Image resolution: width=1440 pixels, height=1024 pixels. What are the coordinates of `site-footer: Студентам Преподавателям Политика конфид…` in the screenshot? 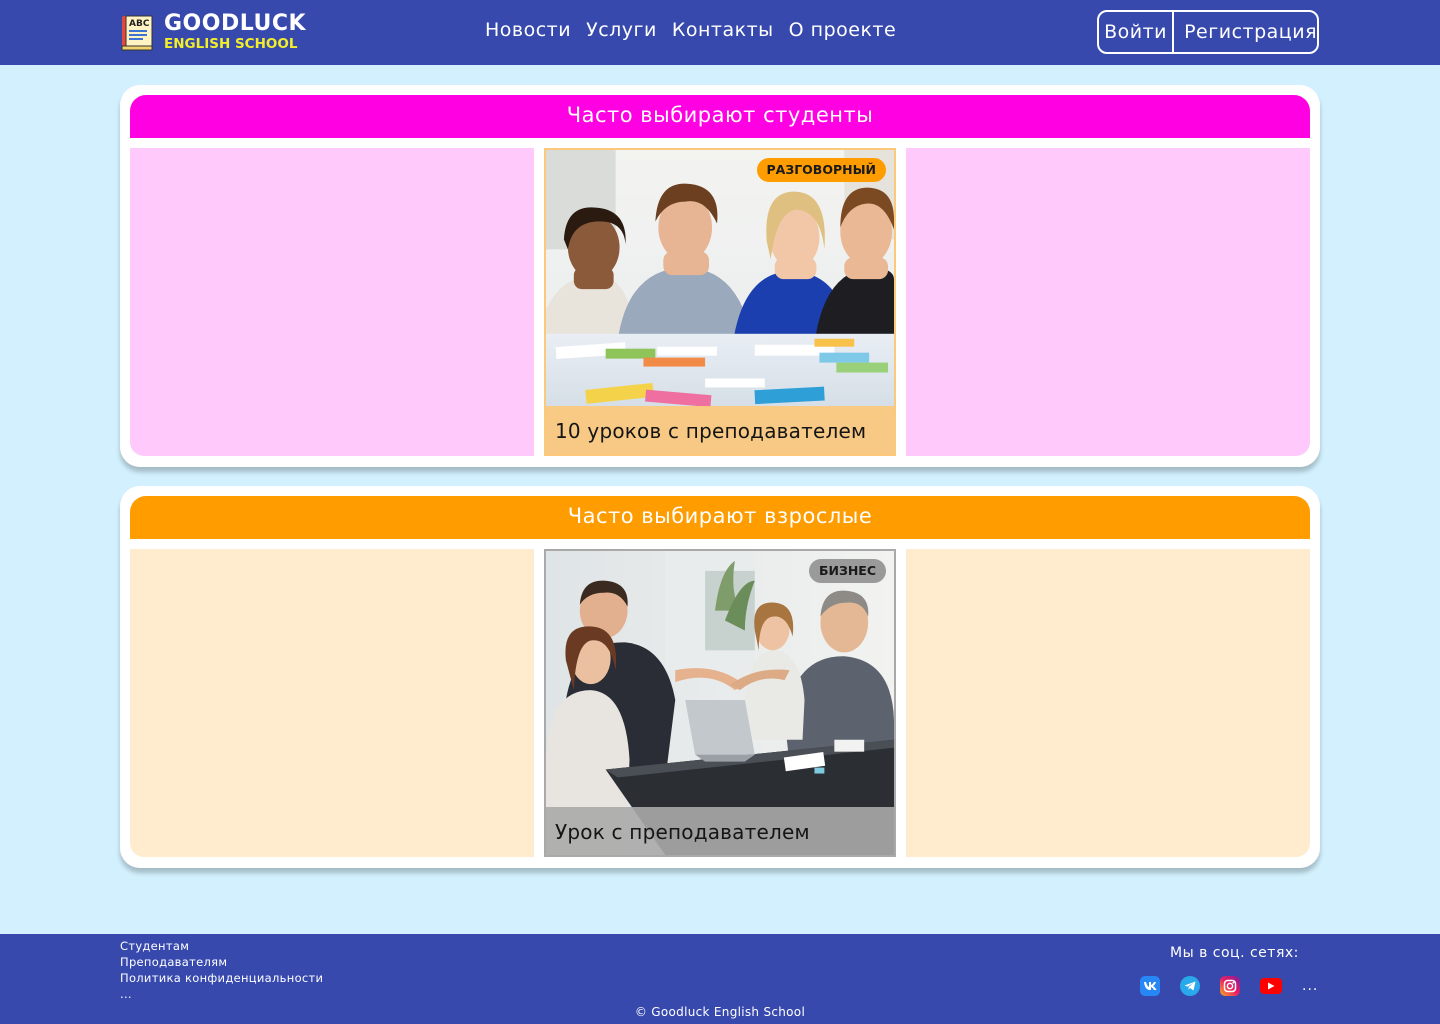 It's located at (720, 979).